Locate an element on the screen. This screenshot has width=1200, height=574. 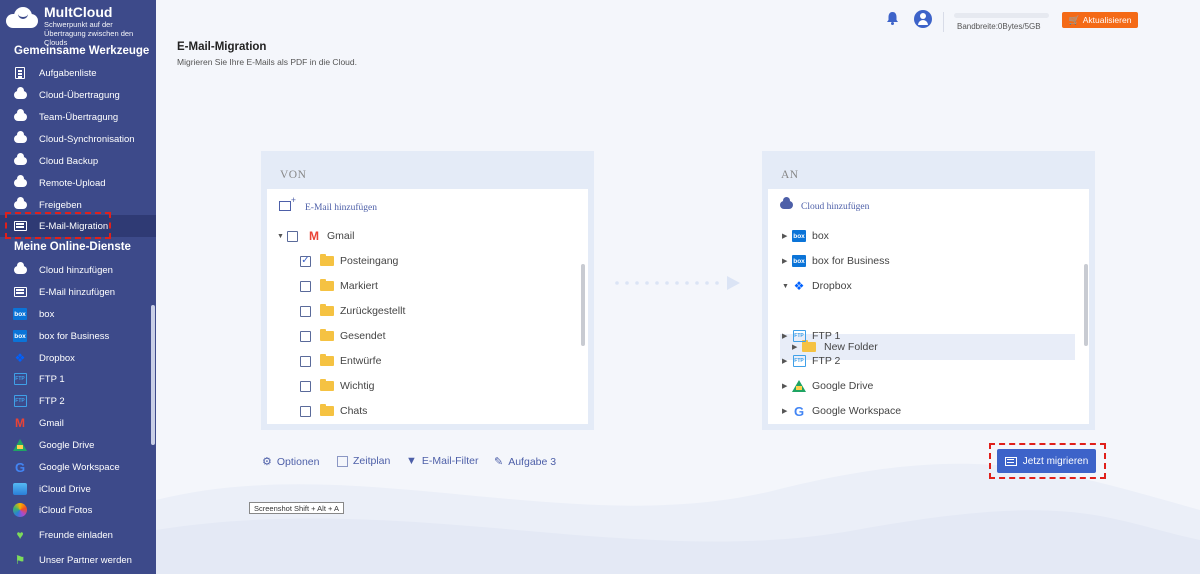
tree-row-folder: Zurückgestellt is located at coordinates (352, 311).